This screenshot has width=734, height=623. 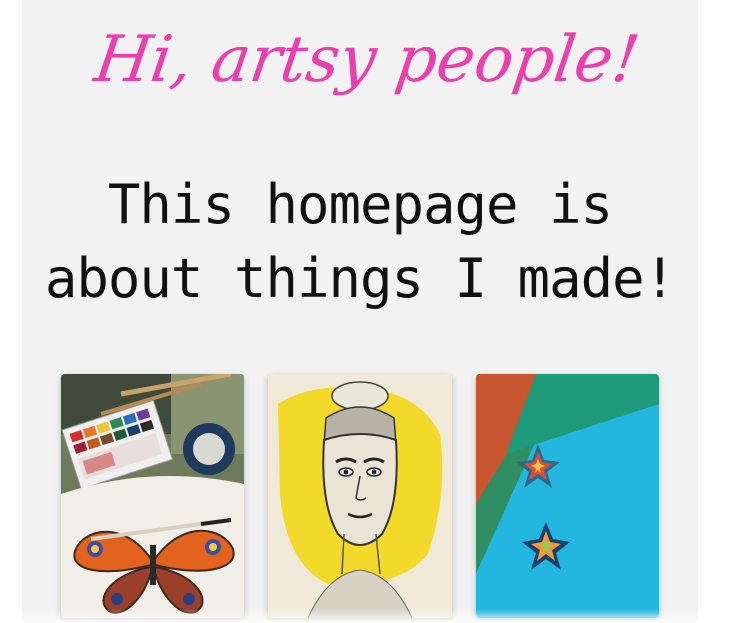 I want to click on watercolor-butterfly-painting-image, so click(x=152, y=496).